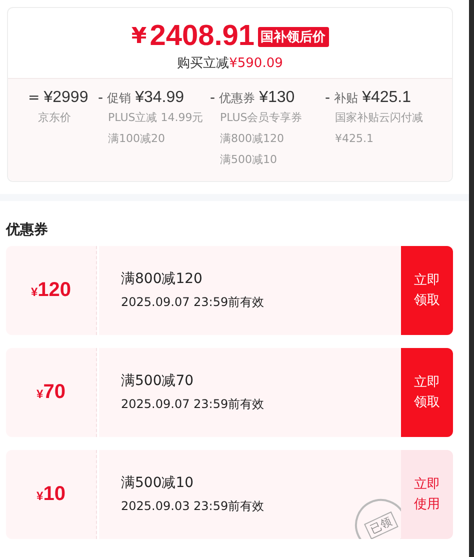 The width and height of the screenshot is (474, 557). I want to click on coupon-condition: 满500减10, so click(158, 483).